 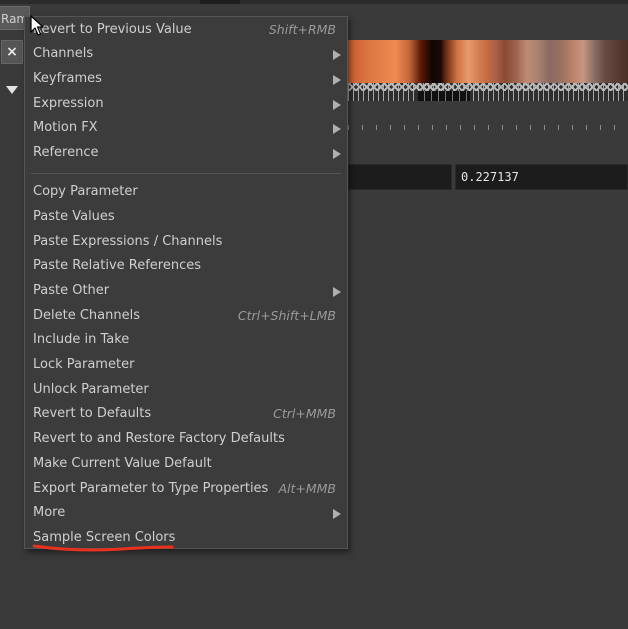 I want to click on menu-item-label: Copy Parameter, so click(x=85, y=191).